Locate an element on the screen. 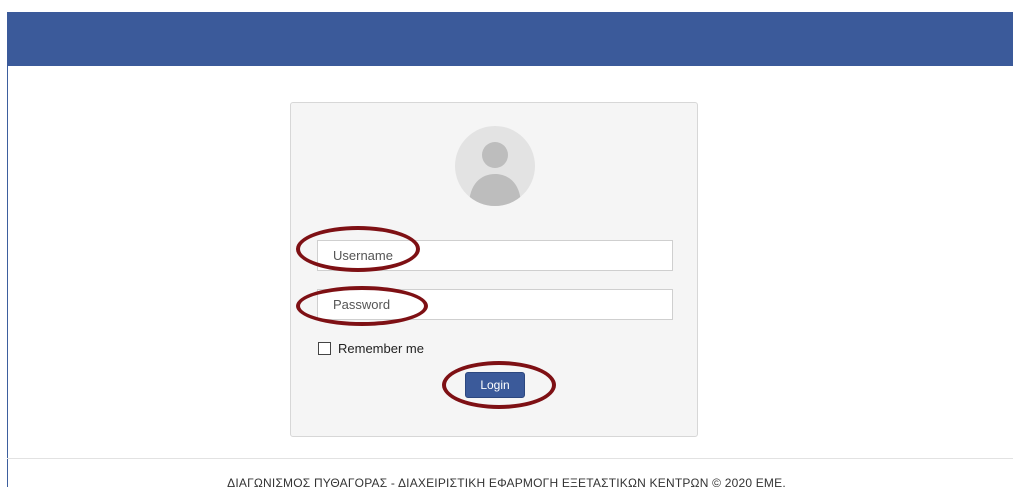  top-header-bar is located at coordinates (510, 39).